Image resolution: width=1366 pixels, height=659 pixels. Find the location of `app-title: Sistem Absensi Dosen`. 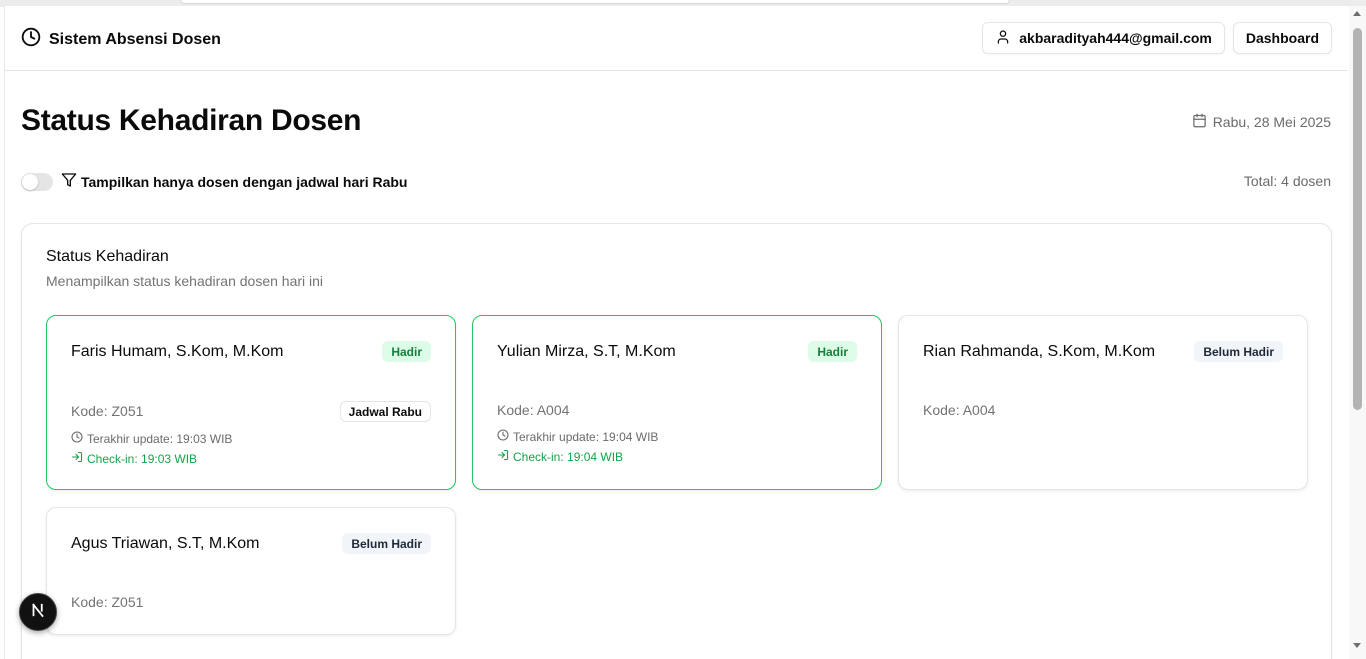

app-title: Sistem Absensi Dosen is located at coordinates (135, 39).